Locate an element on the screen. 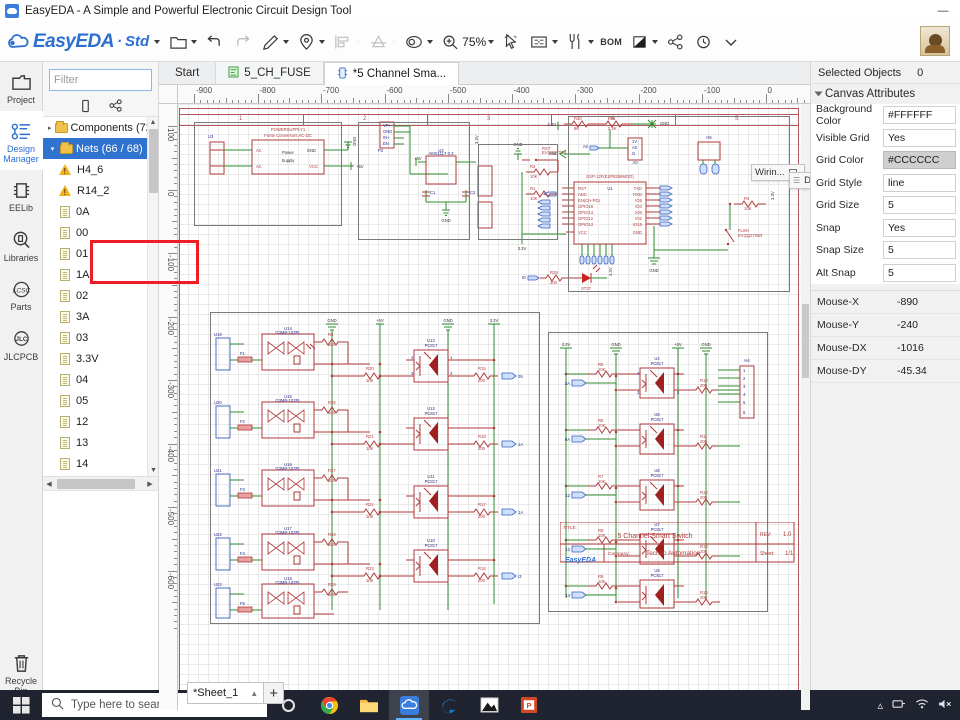  attr-row-visible-grid: Visible Grid Yes is located at coordinates (885, 137).